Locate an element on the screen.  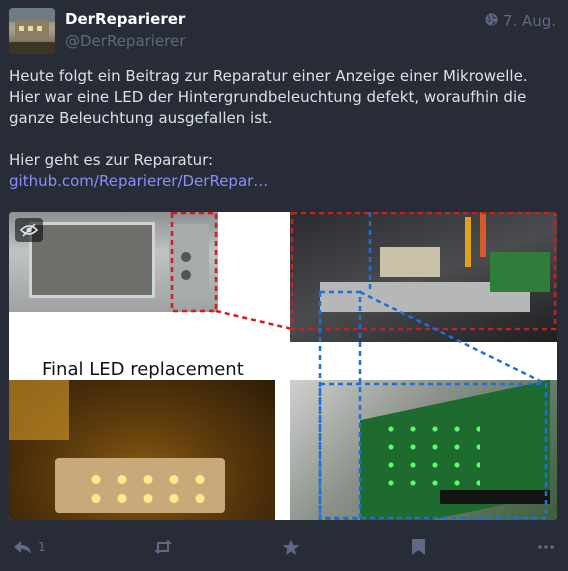
more-button is located at coordinates (546, 547).